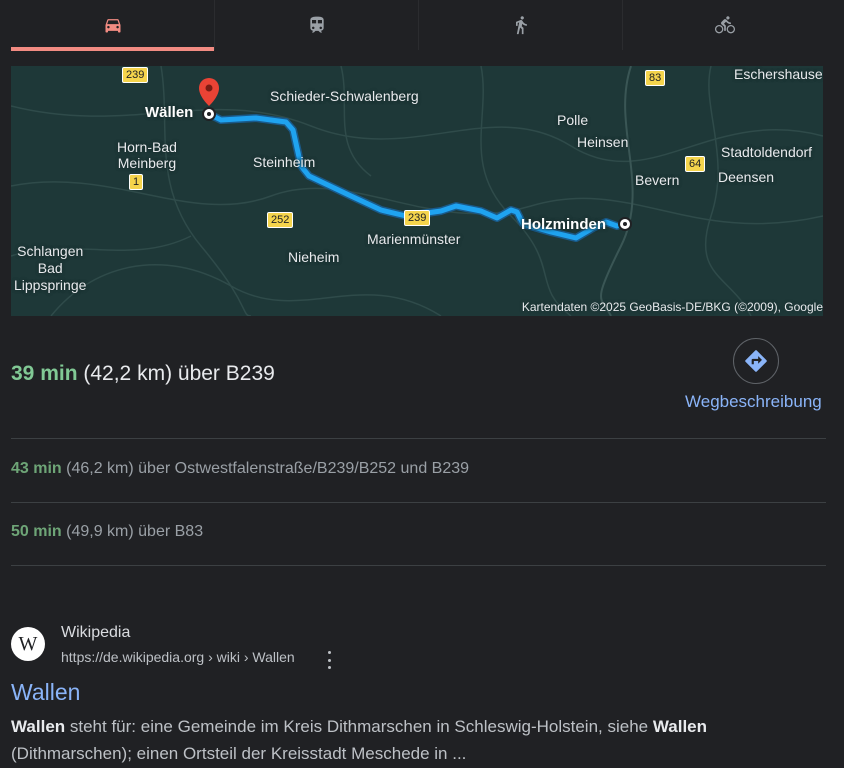 The image size is (844, 768). I want to click on travel-mode-tabs, so click(418, 25).